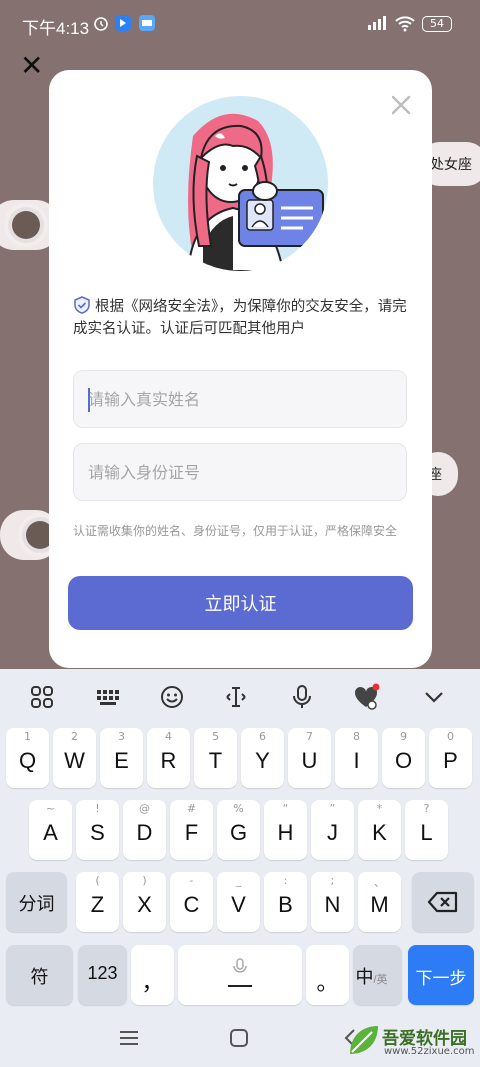 Image resolution: width=480 pixels, height=1067 pixels. I want to click on lang-label: 中, so click(364, 977).